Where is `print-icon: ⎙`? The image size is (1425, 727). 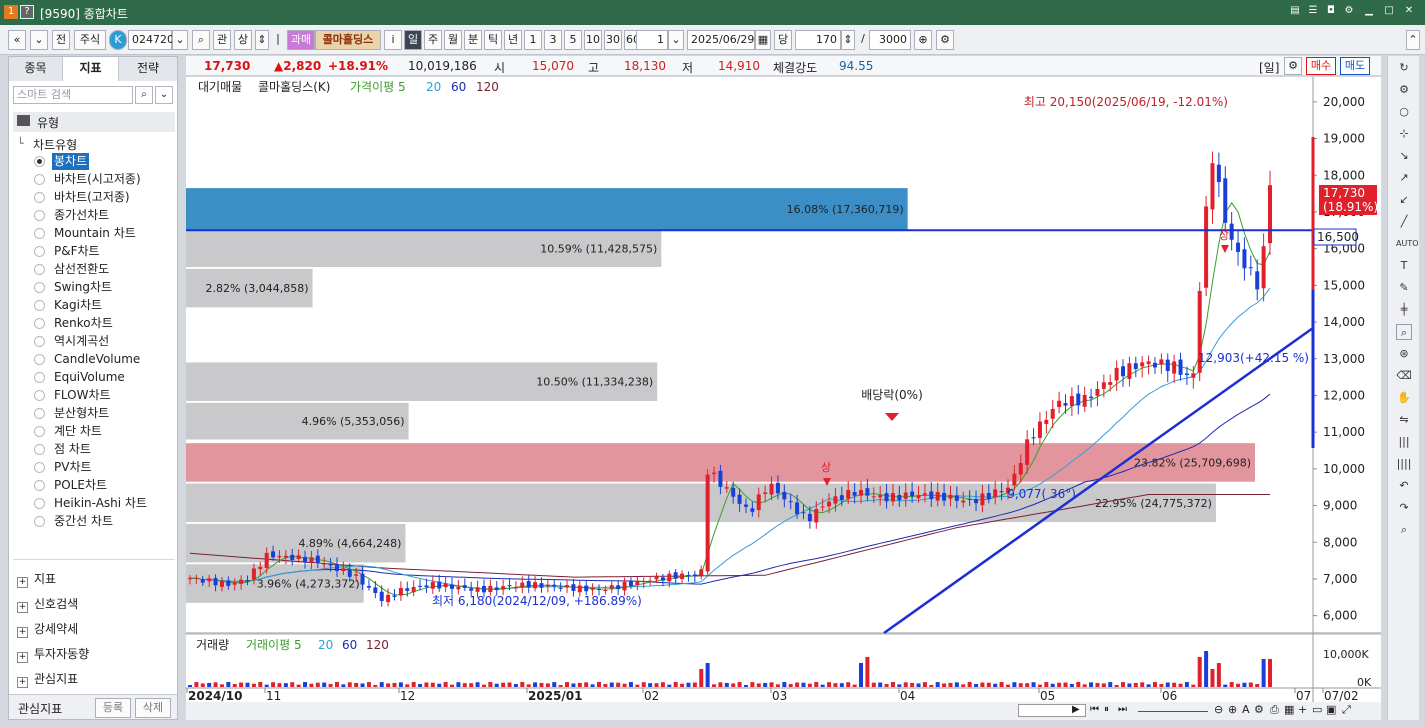
print-icon: ⎙ is located at coordinates (1274, 710).